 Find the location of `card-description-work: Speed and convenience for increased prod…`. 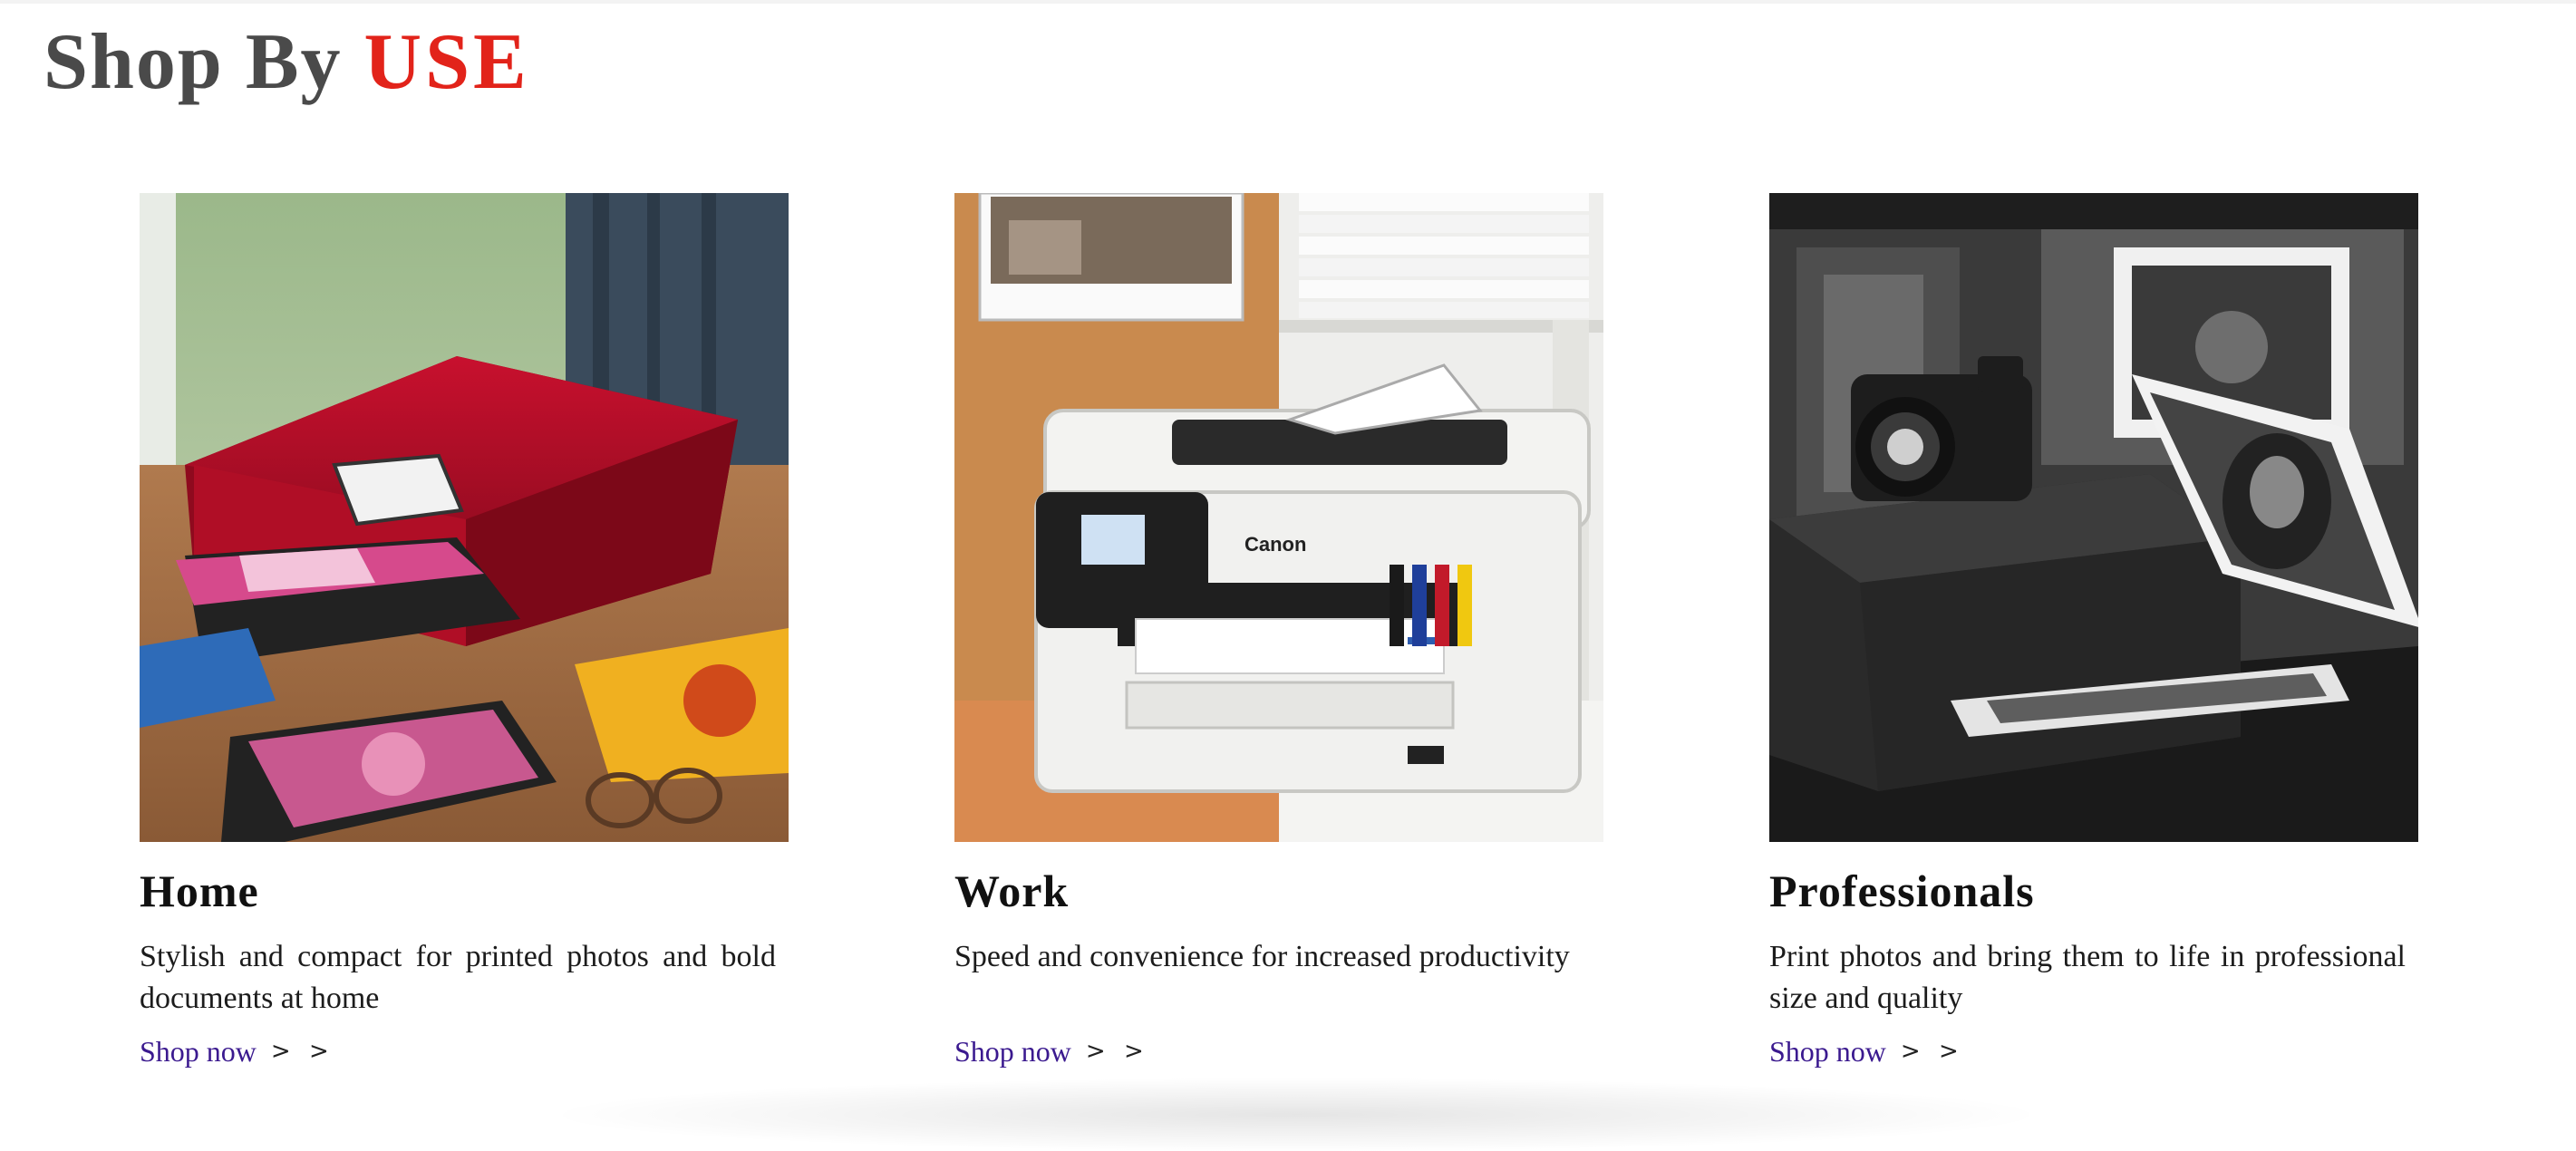

card-description-work: Speed and convenience for increased prod… is located at coordinates (1262, 956).